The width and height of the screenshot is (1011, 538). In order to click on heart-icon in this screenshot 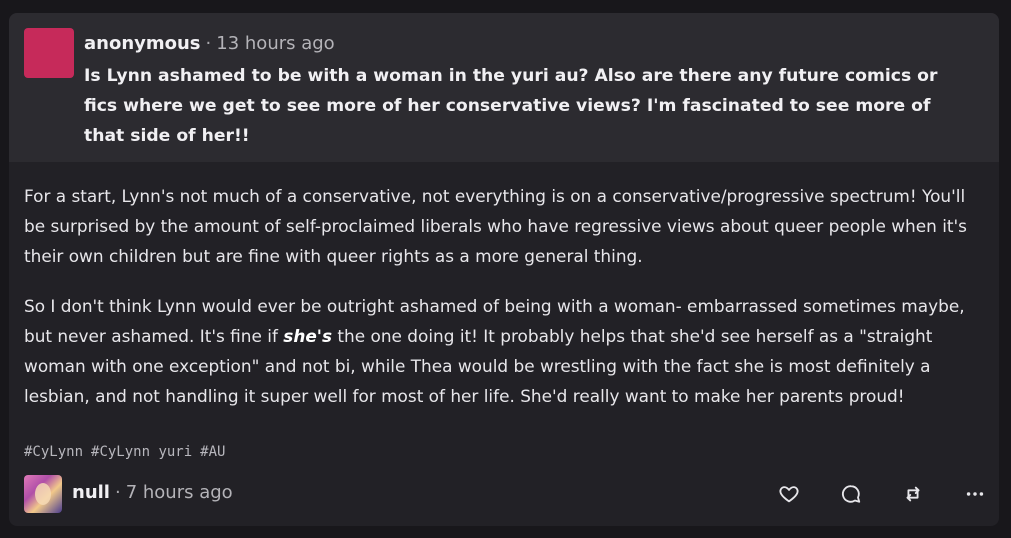, I will do `click(789, 494)`.